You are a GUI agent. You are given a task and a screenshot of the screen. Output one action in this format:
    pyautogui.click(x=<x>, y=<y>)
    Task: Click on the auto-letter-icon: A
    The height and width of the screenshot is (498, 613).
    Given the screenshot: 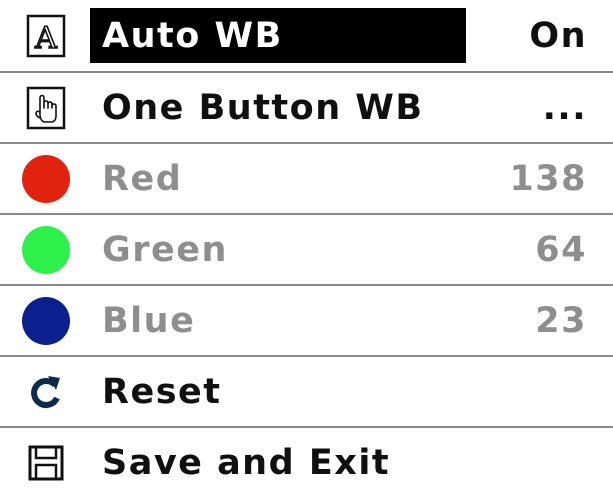 What is the action you would take?
    pyautogui.click(x=46, y=36)
    